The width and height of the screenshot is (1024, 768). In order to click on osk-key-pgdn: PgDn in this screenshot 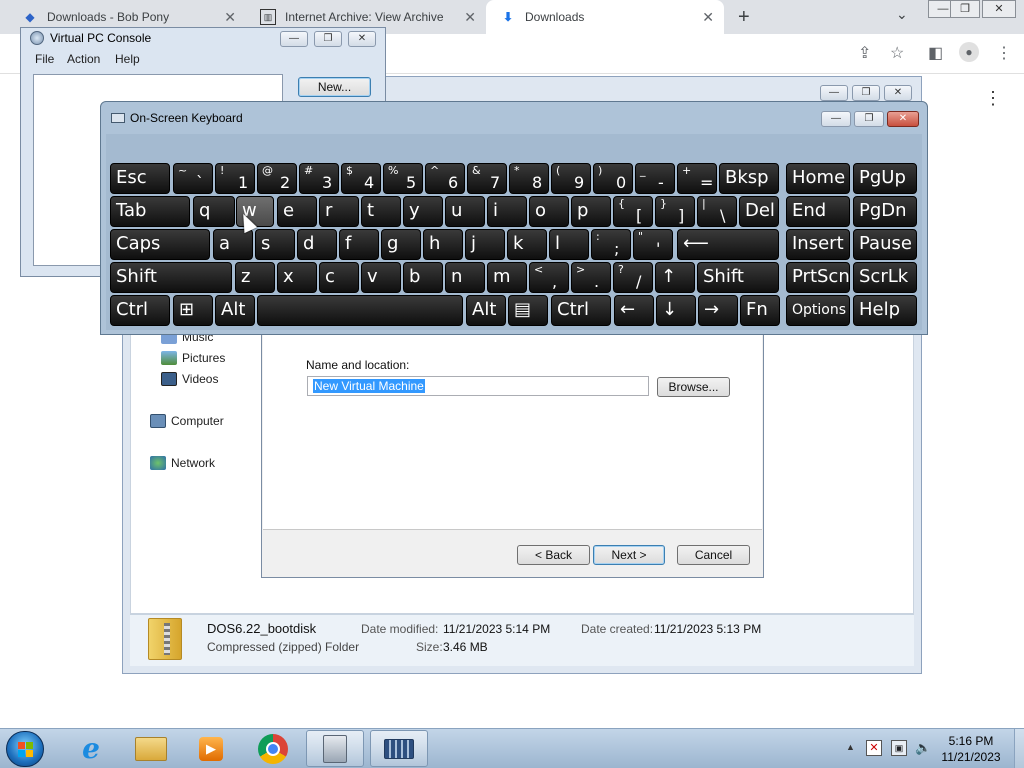, I will do `click(885, 211)`.